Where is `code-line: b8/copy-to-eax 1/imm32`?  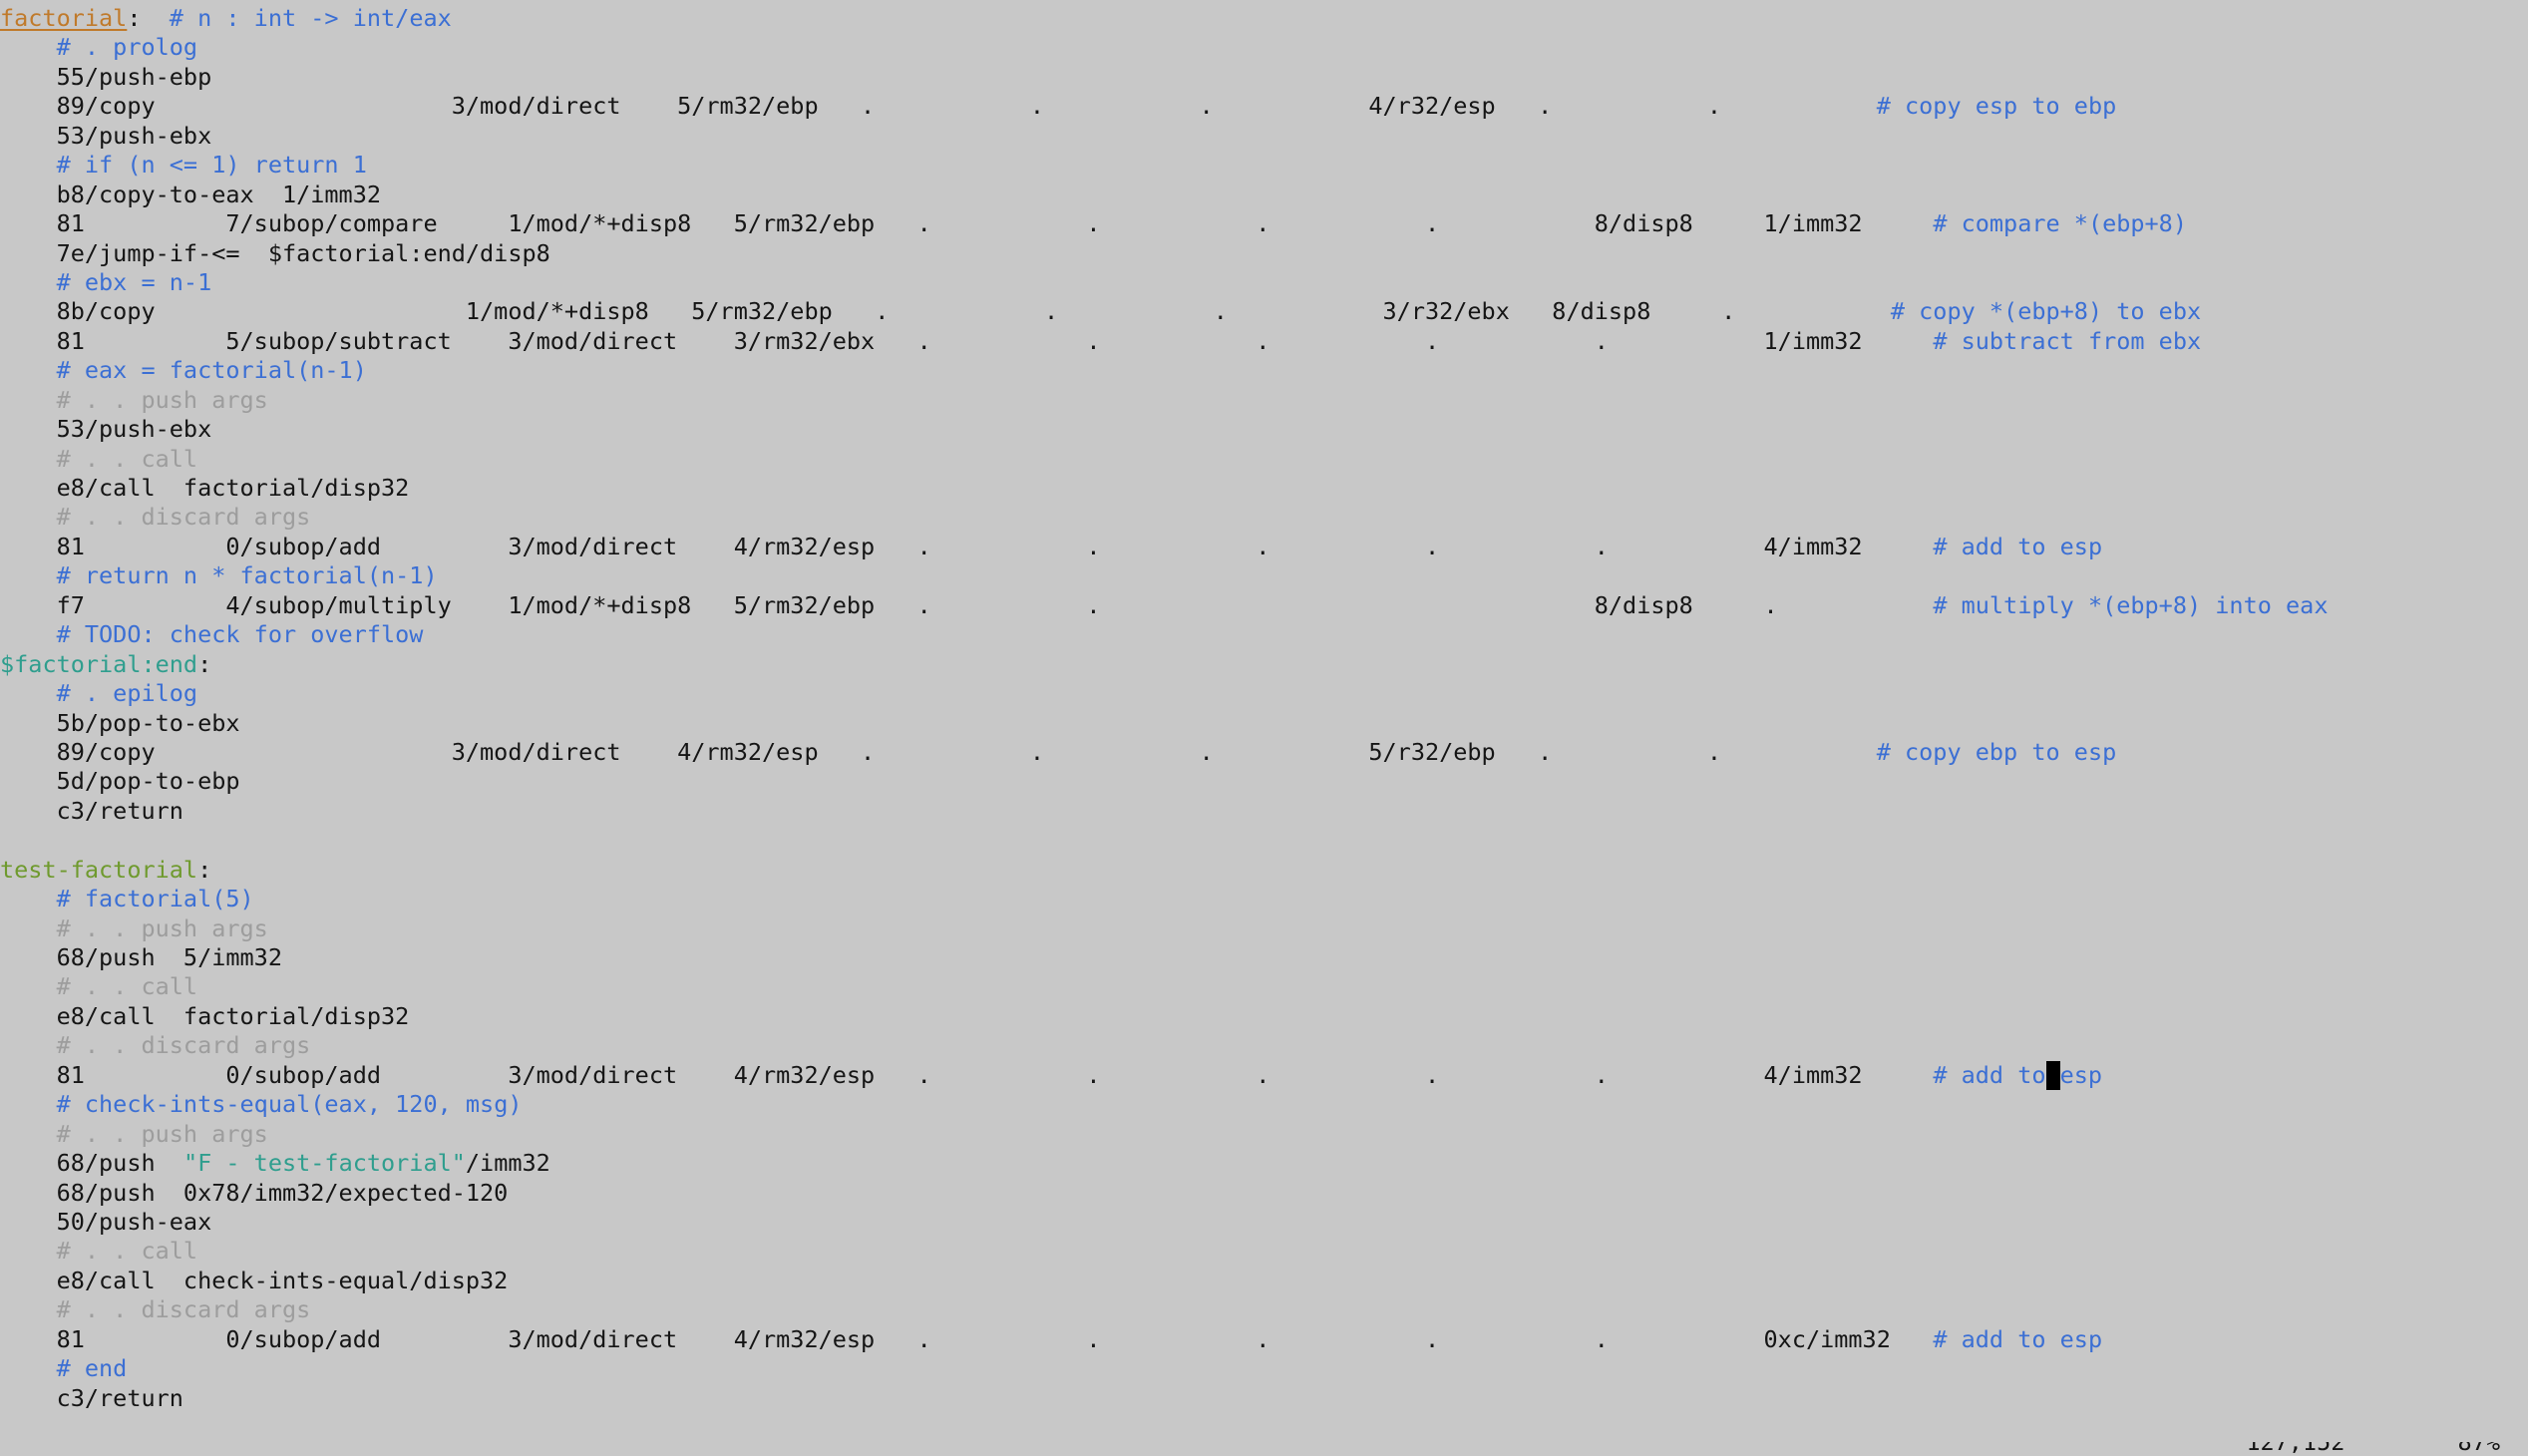 code-line: b8/copy-to-eax 1/imm32 is located at coordinates (1264, 195).